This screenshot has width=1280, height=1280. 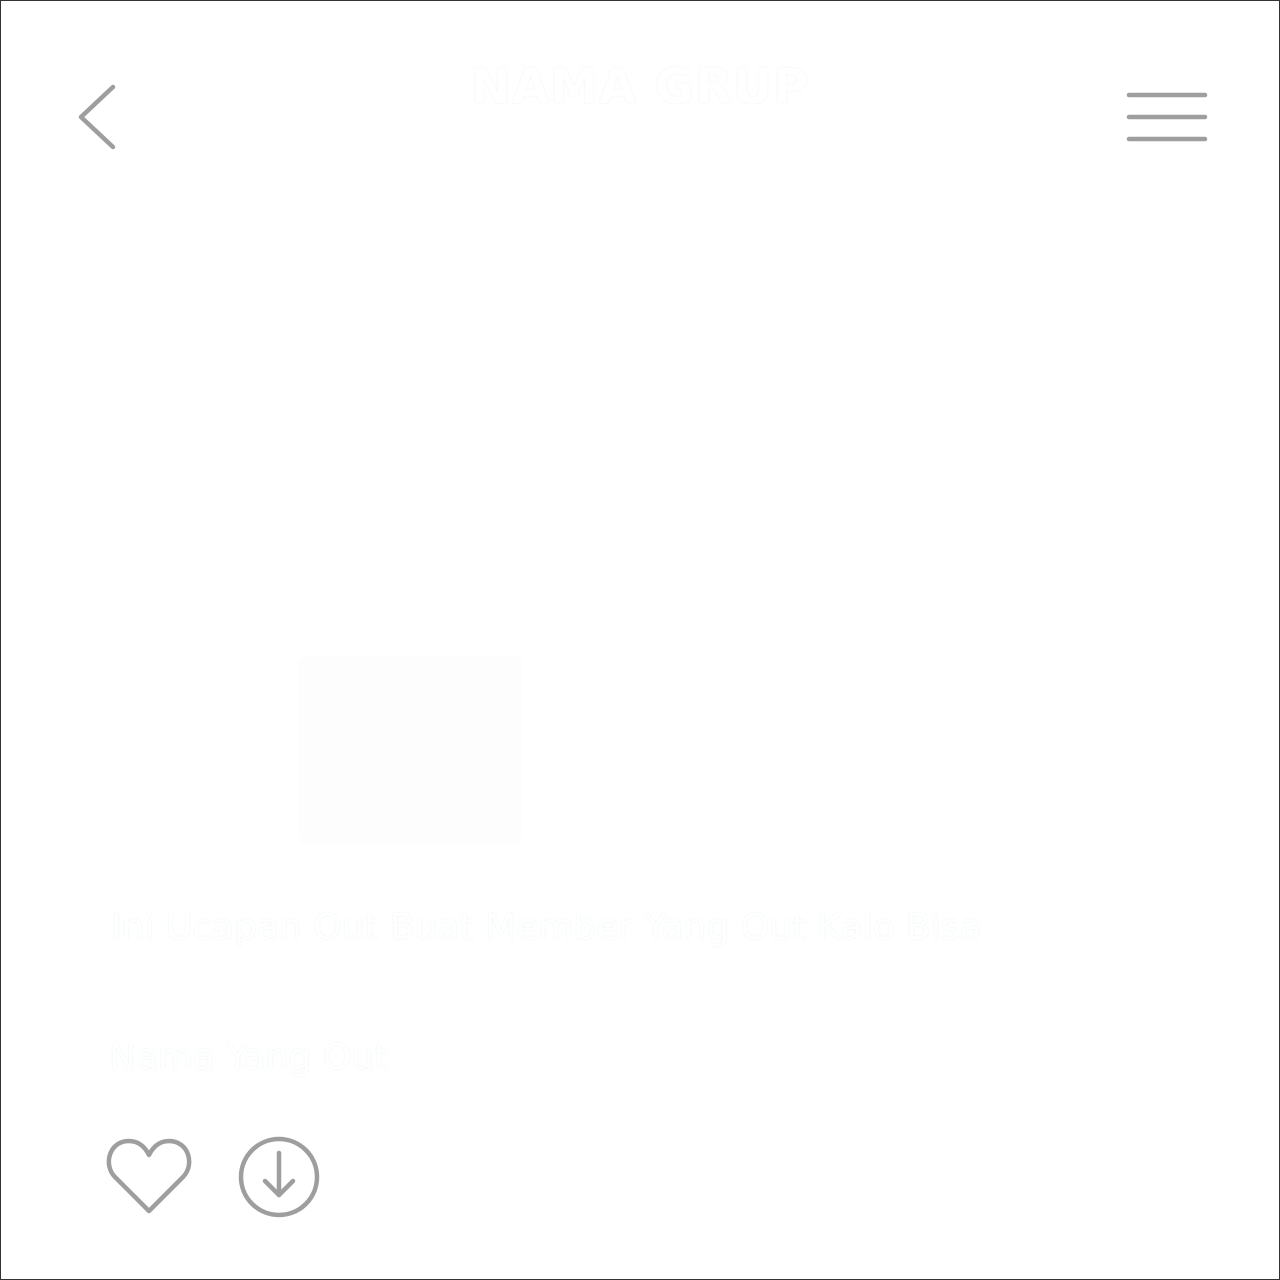 I want to click on download-button, so click(x=279, y=1177).